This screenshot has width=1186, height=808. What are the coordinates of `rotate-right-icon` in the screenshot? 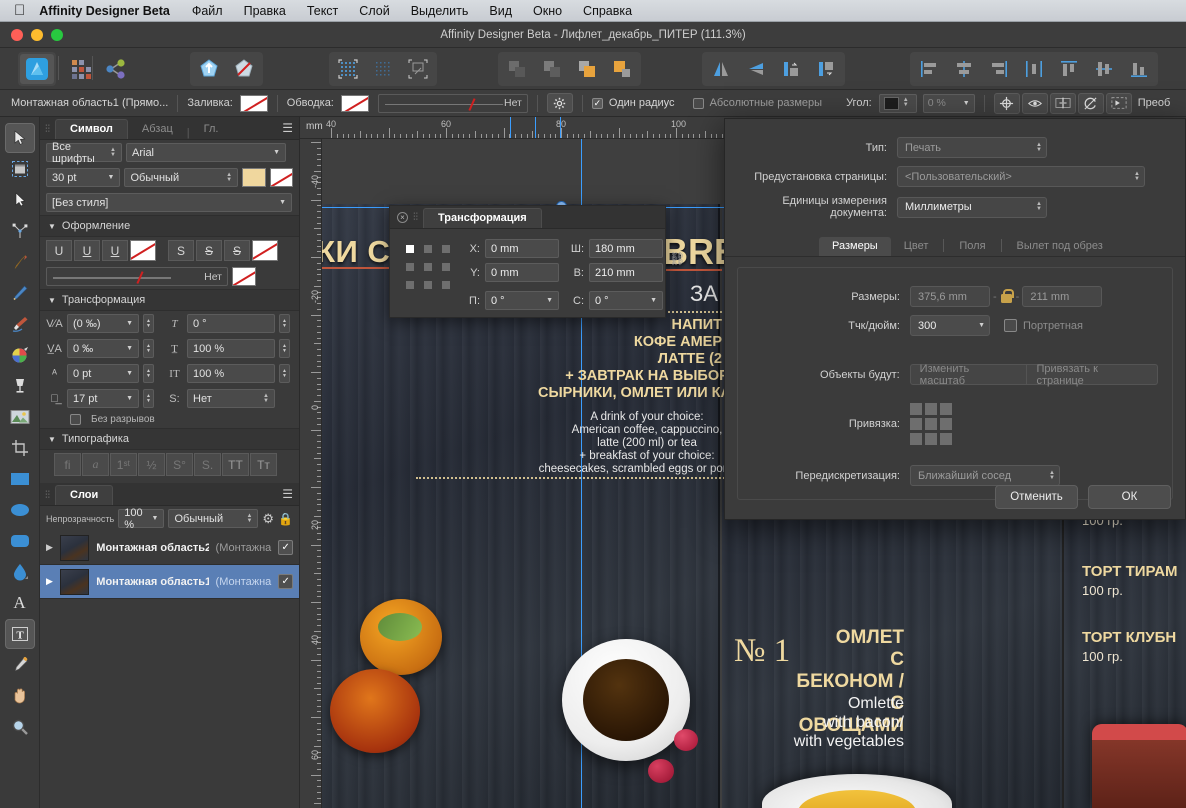 It's located at (826, 69).